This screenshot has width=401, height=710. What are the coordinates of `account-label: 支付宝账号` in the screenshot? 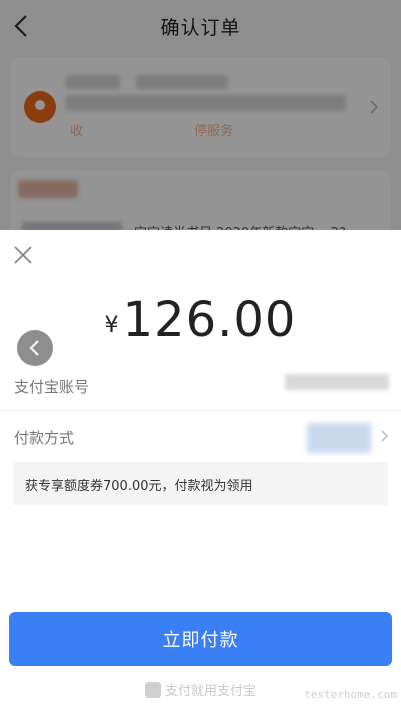 It's located at (52, 387).